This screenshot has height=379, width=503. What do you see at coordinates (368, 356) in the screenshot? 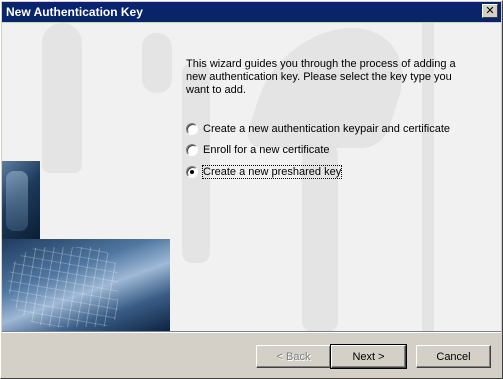
I see `next-button: Next >` at bounding box center [368, 356].